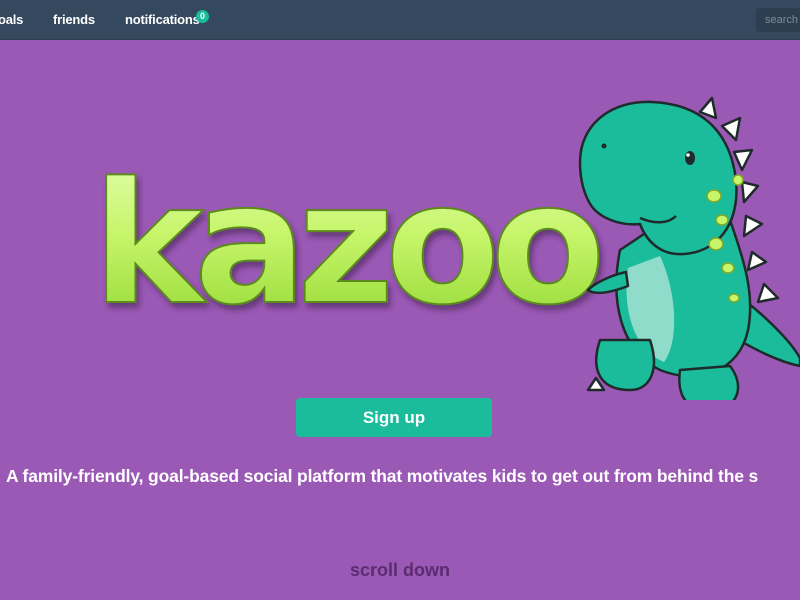 The image size is (800, 600). Describe the element at coordinates (689, 248) in the screenshot. I see `dinosaur-mascot-icon` at that location.